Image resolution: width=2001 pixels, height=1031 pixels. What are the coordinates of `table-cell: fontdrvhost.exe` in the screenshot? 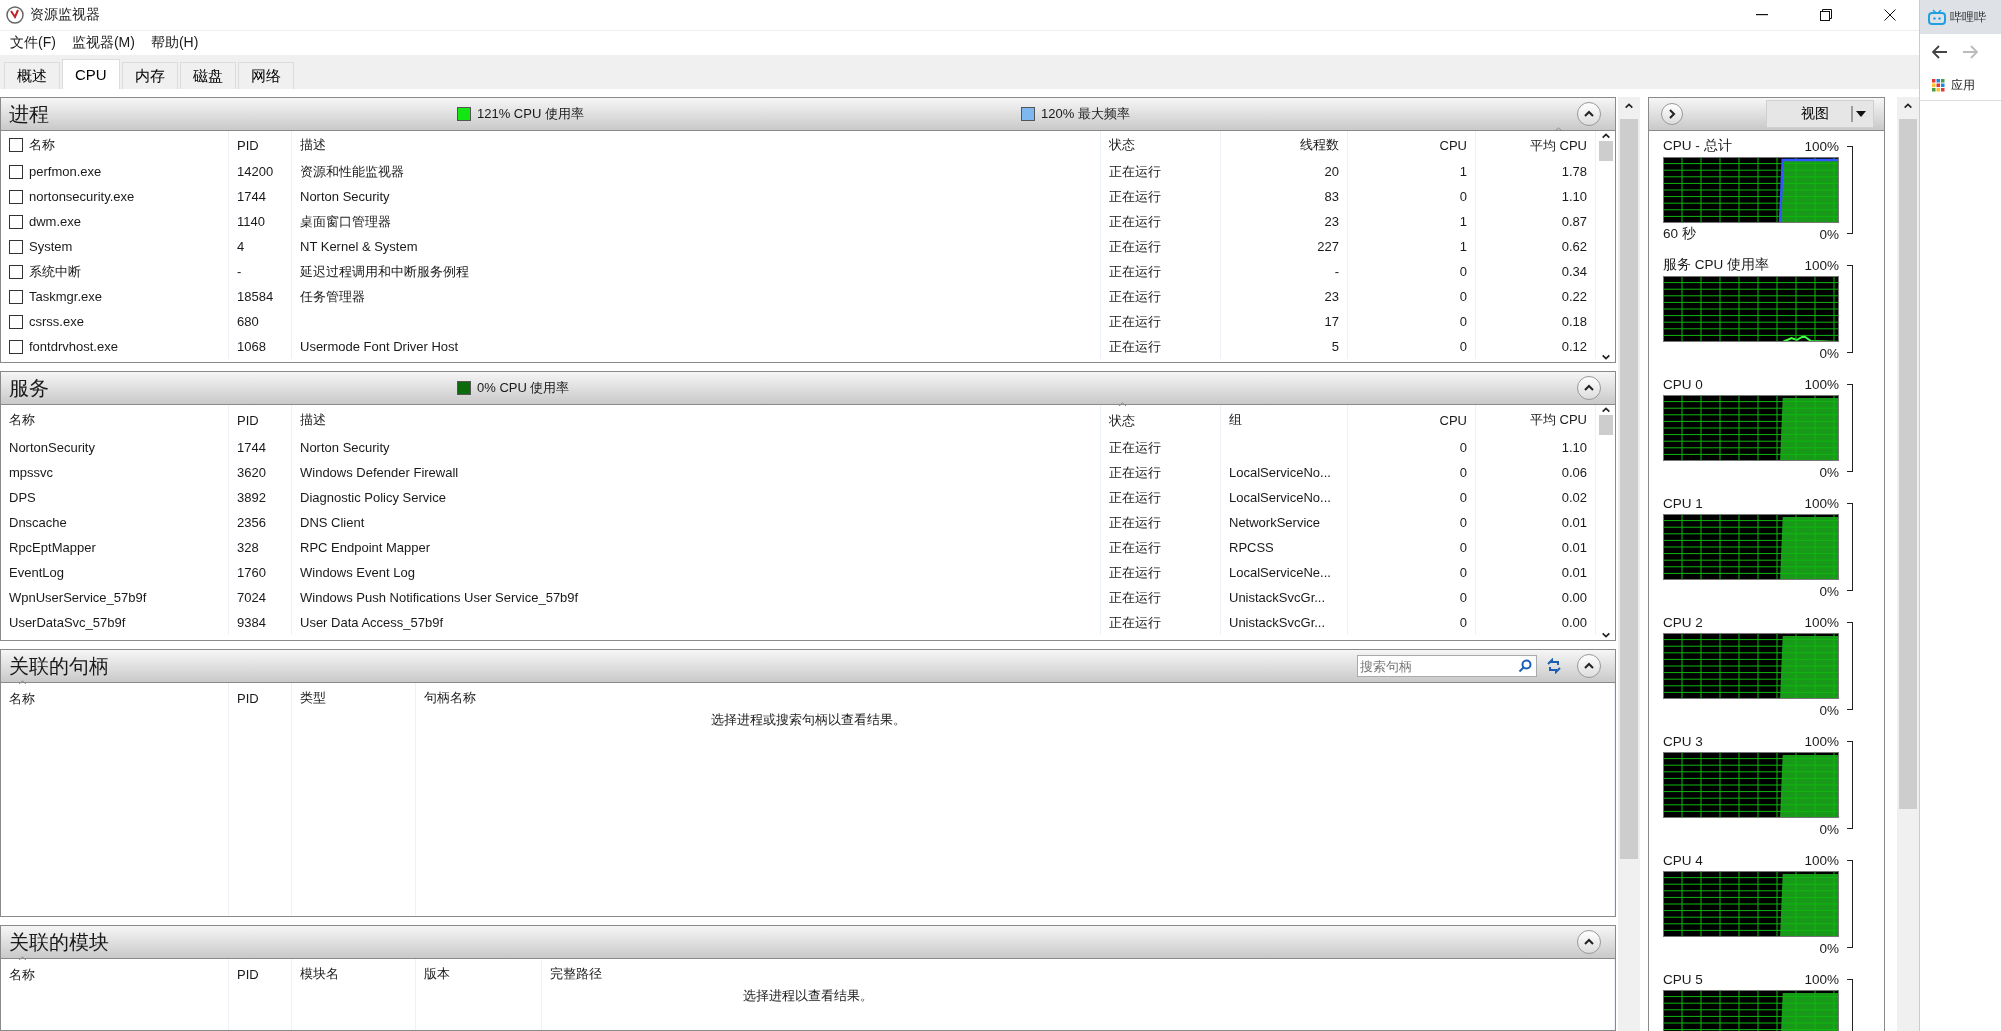 It's located at (73, 346).